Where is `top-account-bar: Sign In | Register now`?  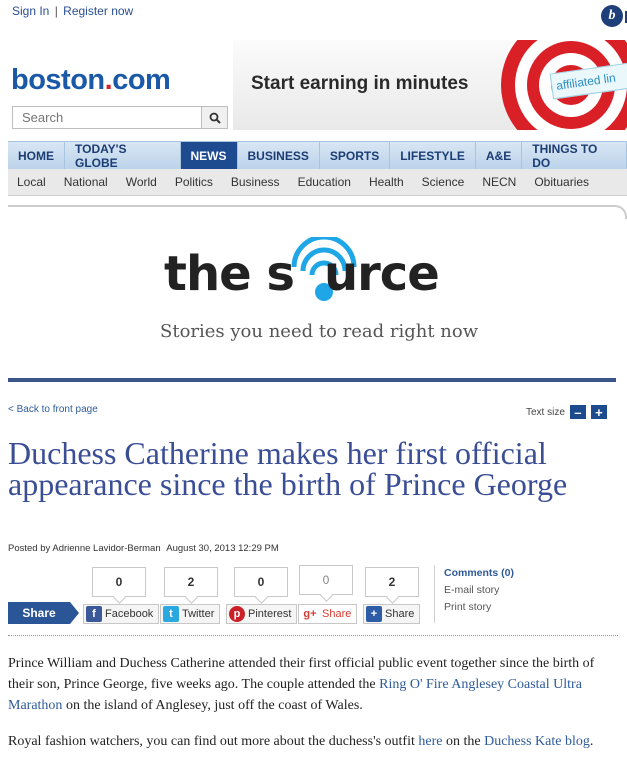
top-account-bar: Sign In | Register now is located at coordinates (72, 11).